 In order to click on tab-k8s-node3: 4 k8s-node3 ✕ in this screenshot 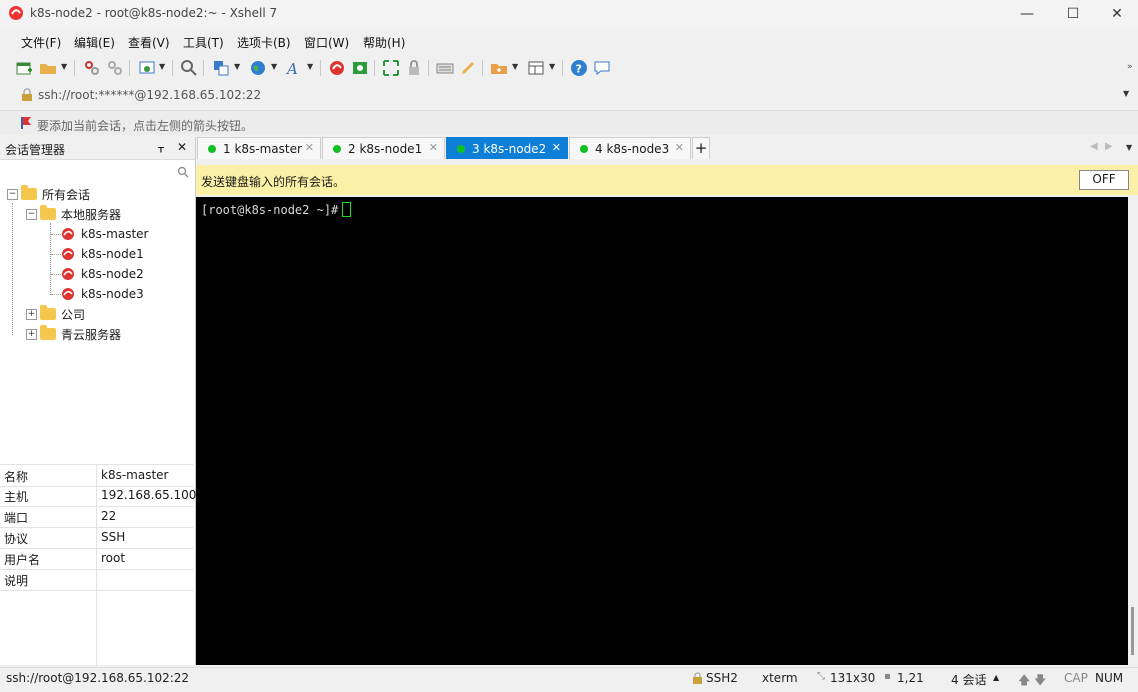, I will do `click(630, 148)`.